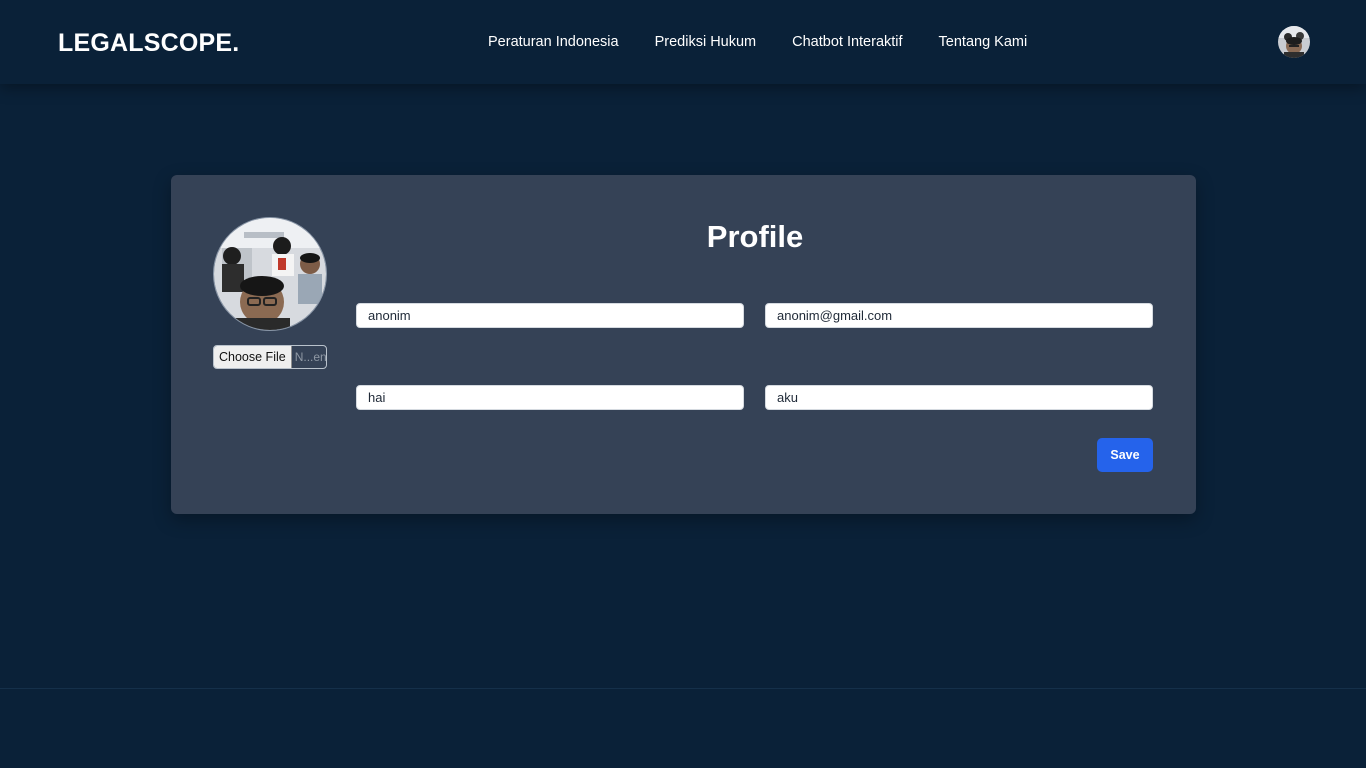 The image size is (1366, 768). I want to click on page-title: Profile, so click(755, 236).